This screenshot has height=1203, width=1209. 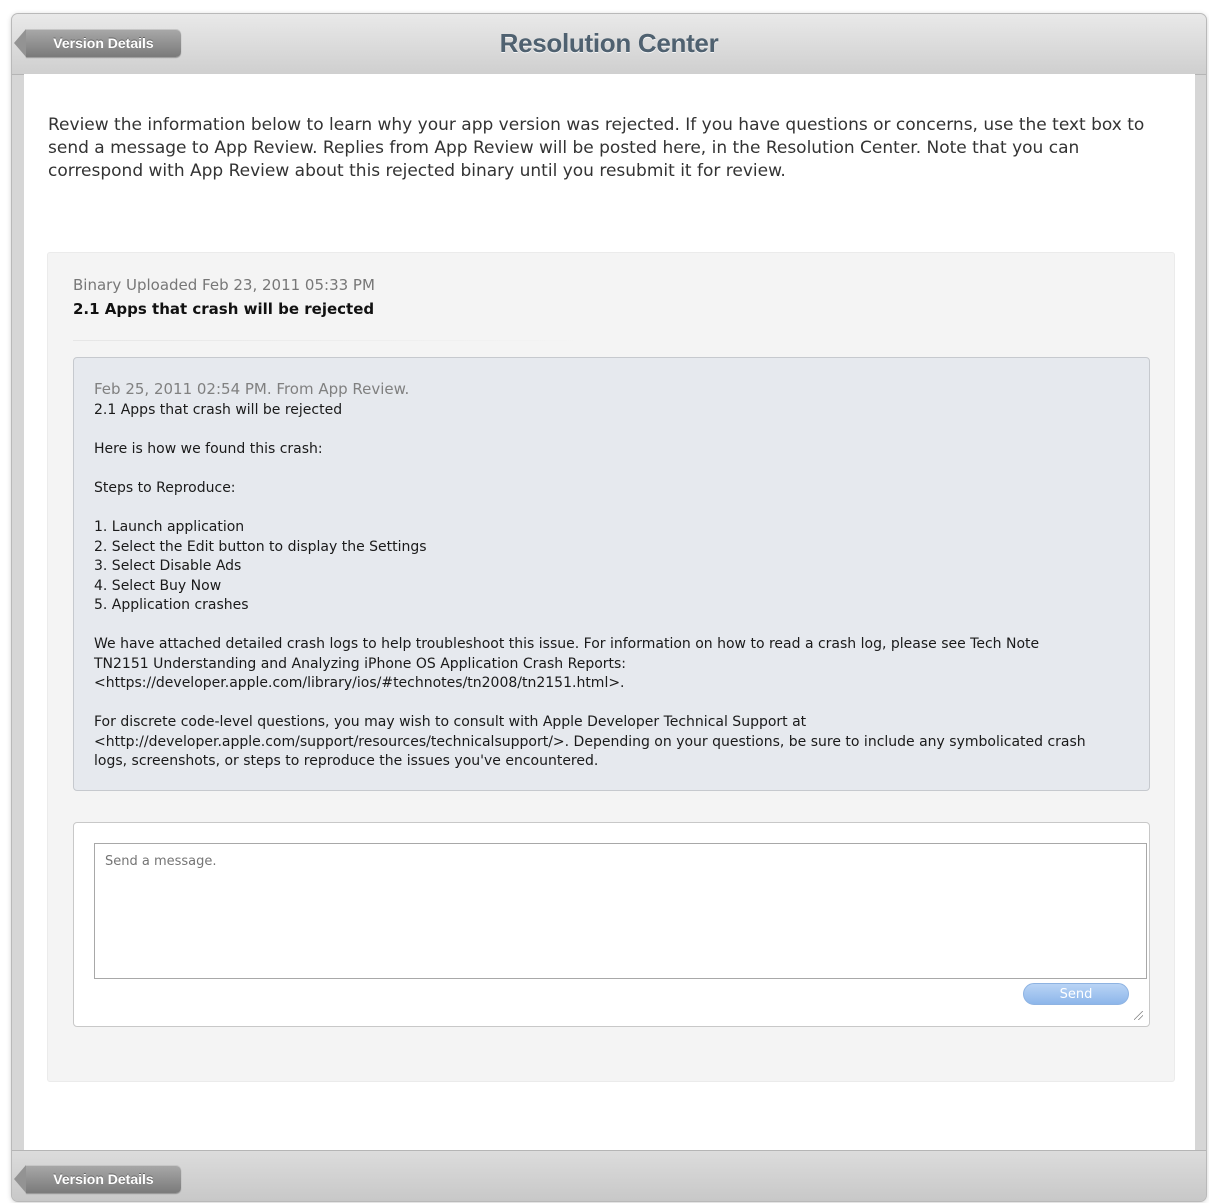 What do you see at coordinates (1076, 994) in the screenshot?
I see `send-button: Send` at bounding box center [1076, 994].